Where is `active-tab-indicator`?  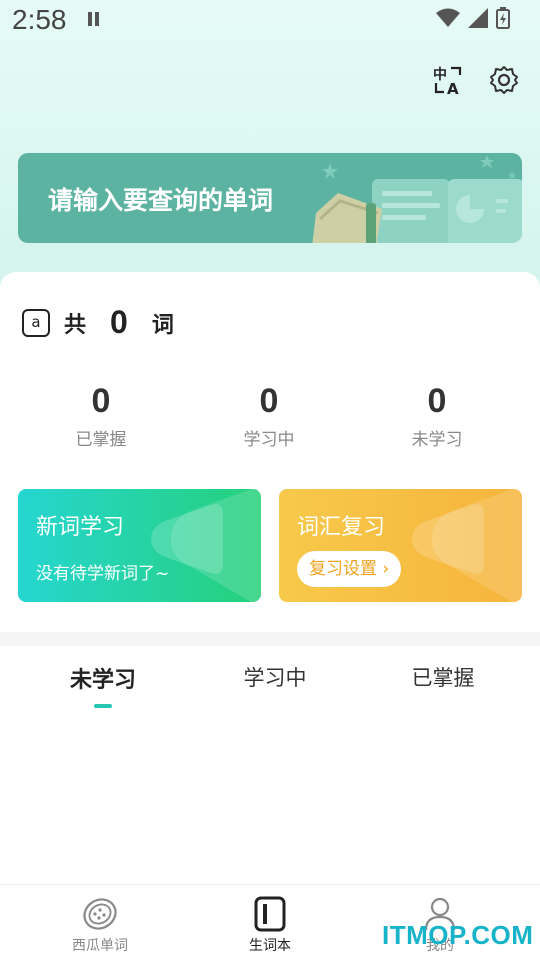 active-tab-indicator is located at coordinates (103, 706).